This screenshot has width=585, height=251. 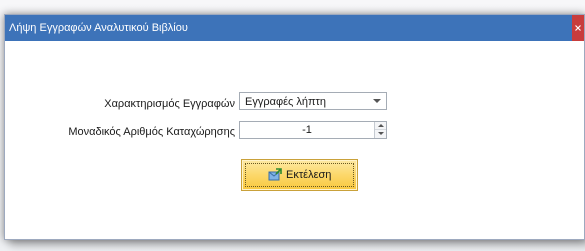 What do you see at coordinates (307, 130) in the screenshot?
I see `reg-no-input` at bounding box center [307, 130].